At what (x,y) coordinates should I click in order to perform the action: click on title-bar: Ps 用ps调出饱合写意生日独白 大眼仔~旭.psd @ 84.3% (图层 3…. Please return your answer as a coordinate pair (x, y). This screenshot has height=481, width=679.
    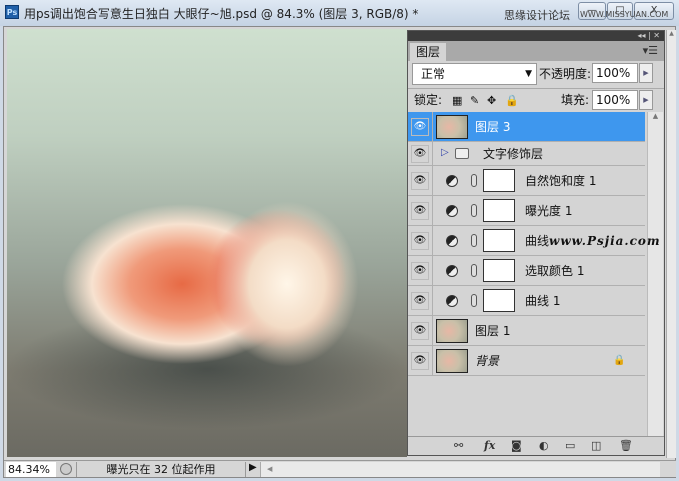
    Looking at the image, I should click on (339, 13).